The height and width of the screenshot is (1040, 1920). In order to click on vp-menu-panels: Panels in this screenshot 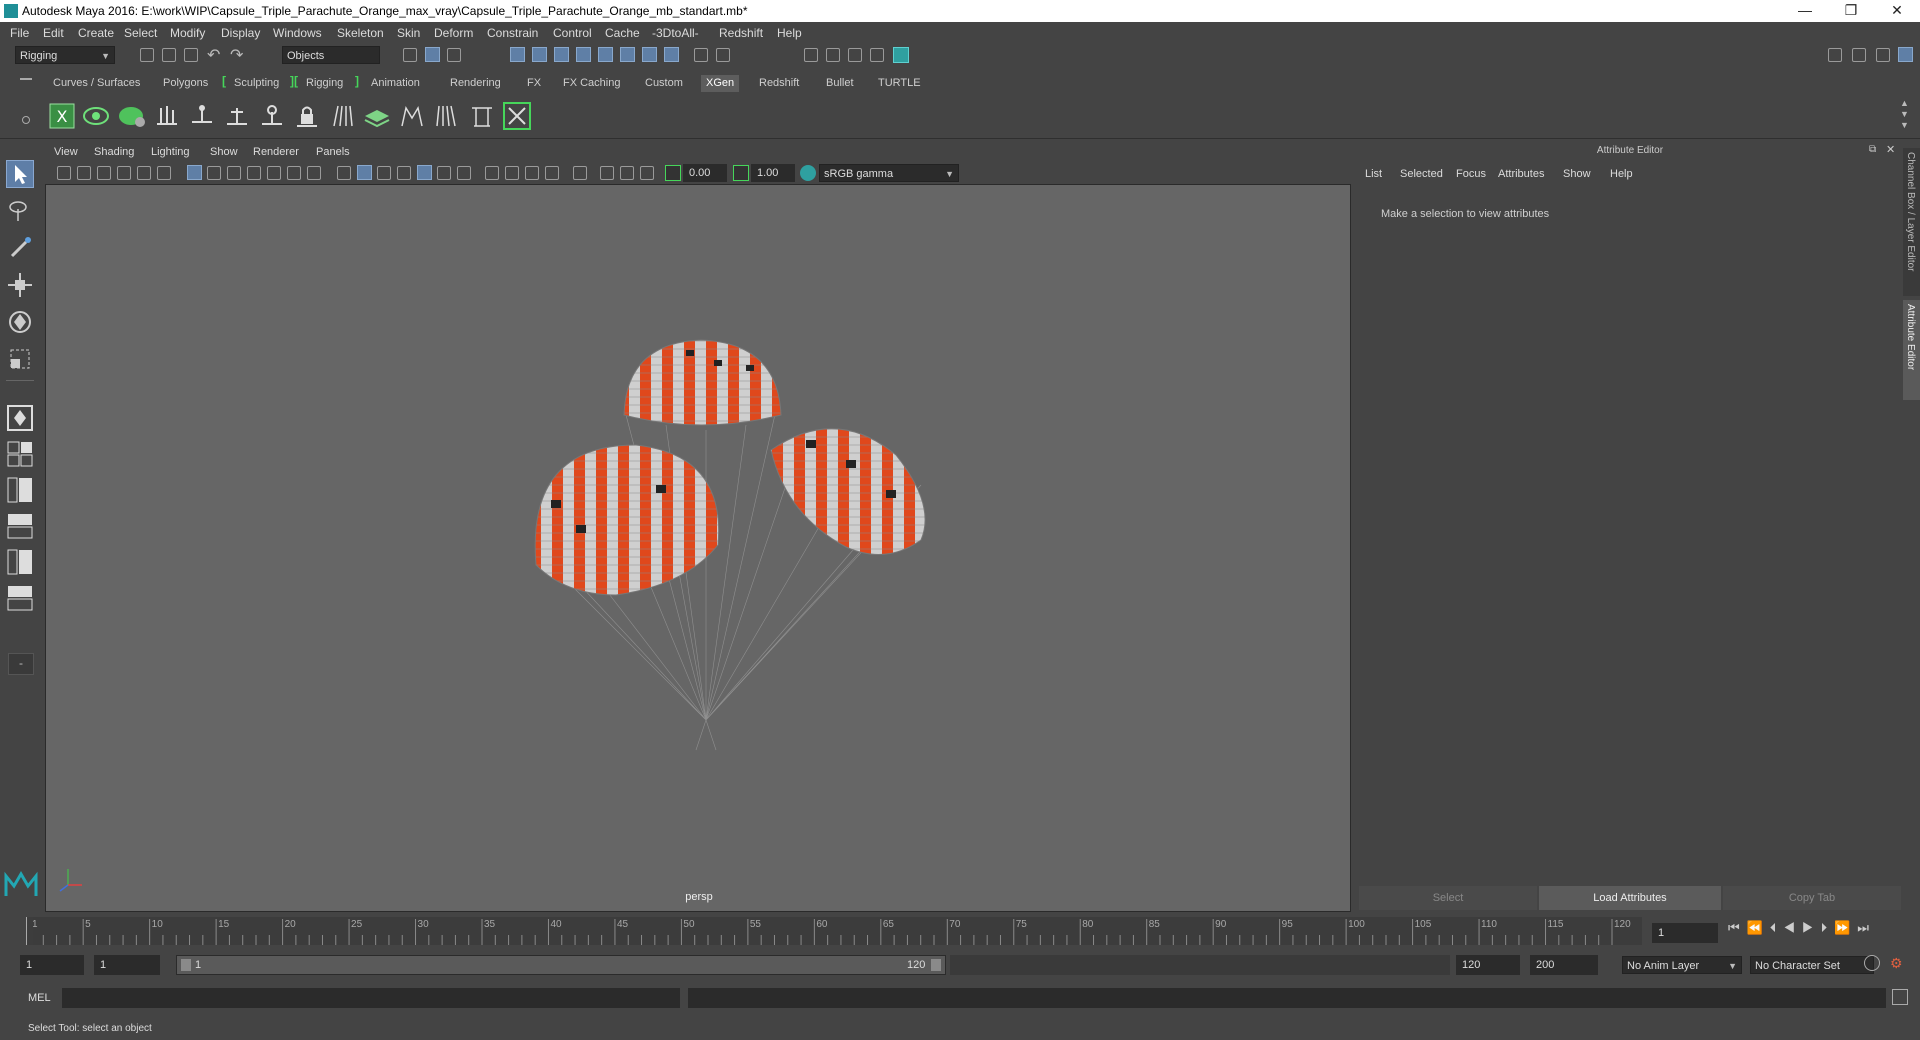, I will do `click(333, 152)`.